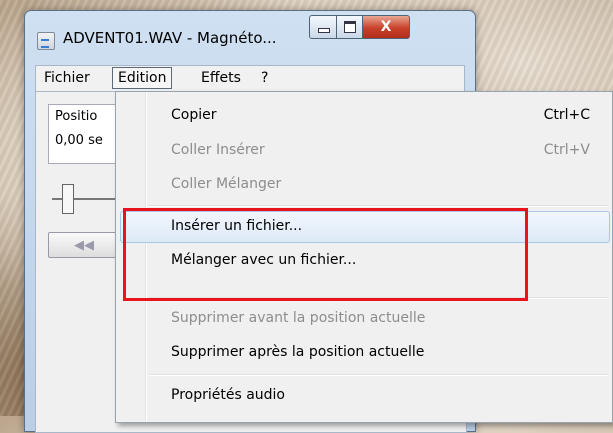  What do you see at coordinates (297, 352) in the screenshot?
I see `menu-item-supprimer-apres: Supprimer après la position actuelle` at bounding box center [297, 352].